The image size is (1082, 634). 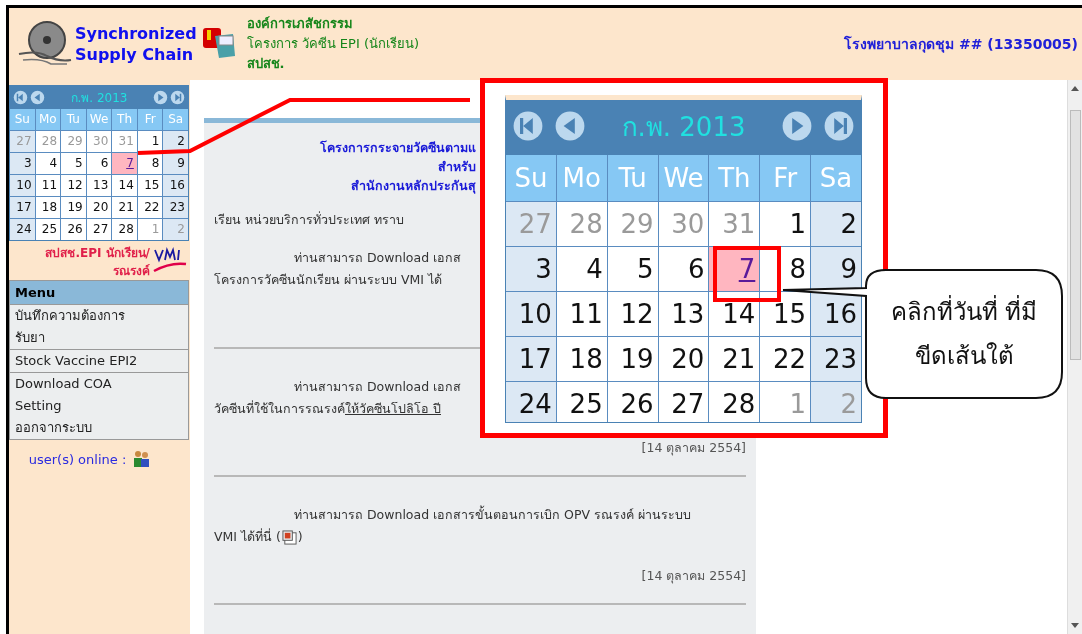 I want to click on calendar-day: 16, so click(x=175, y=185).